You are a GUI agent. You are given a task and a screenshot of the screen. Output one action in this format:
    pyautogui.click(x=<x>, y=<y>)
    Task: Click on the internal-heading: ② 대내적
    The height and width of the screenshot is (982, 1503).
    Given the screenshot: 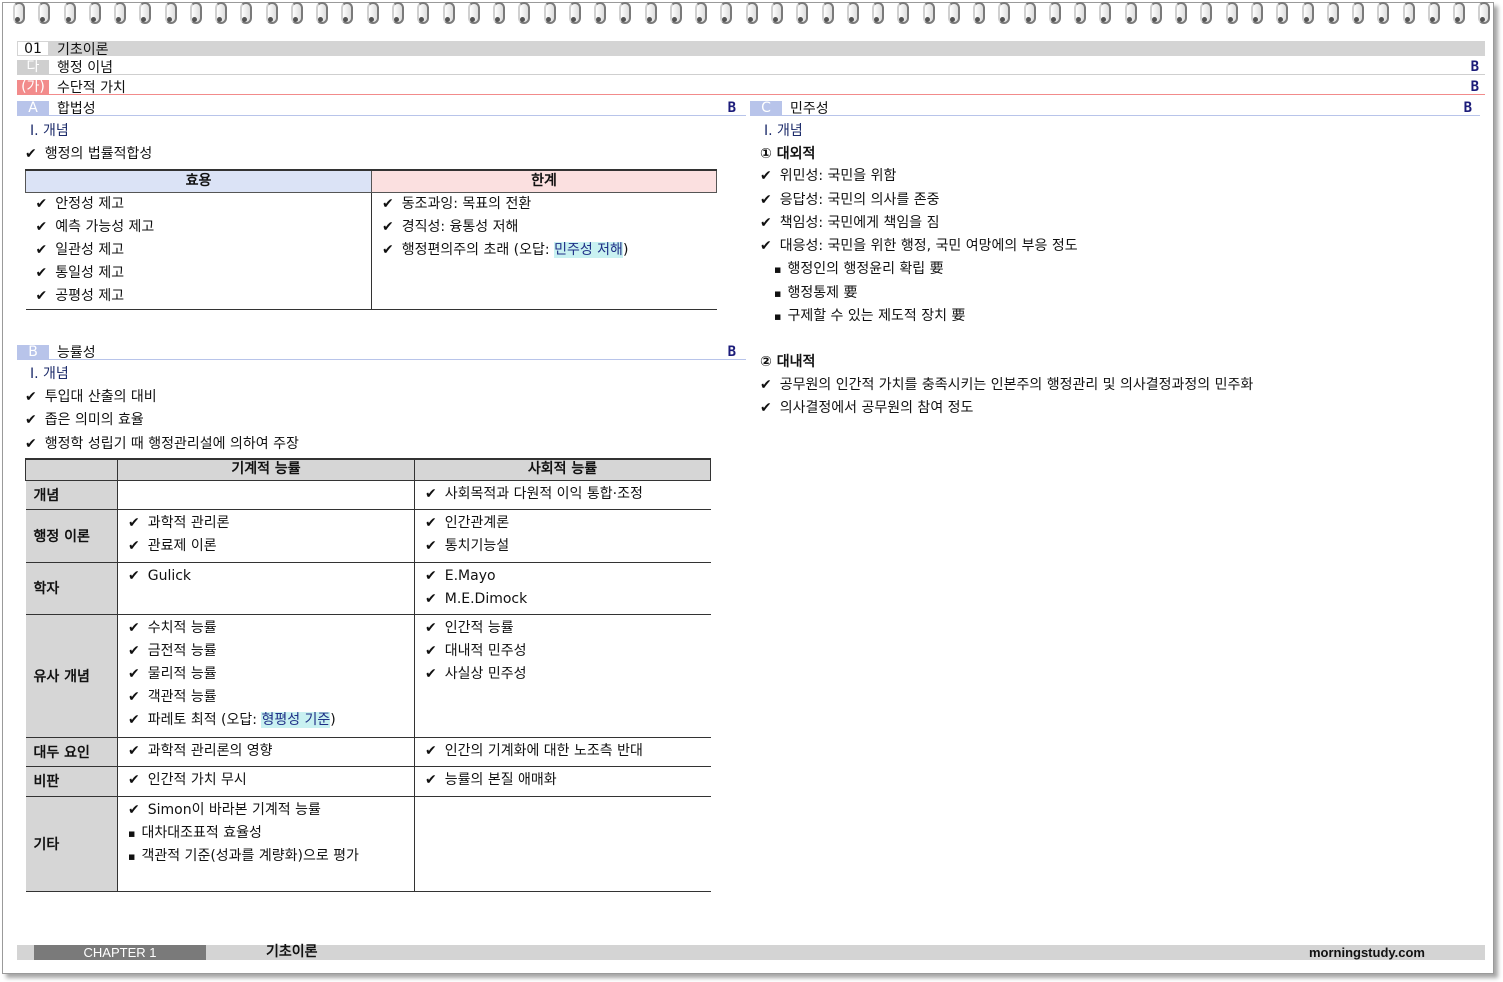 What is the action you would take?
    pyautogui.click(x=788, y=362)
    